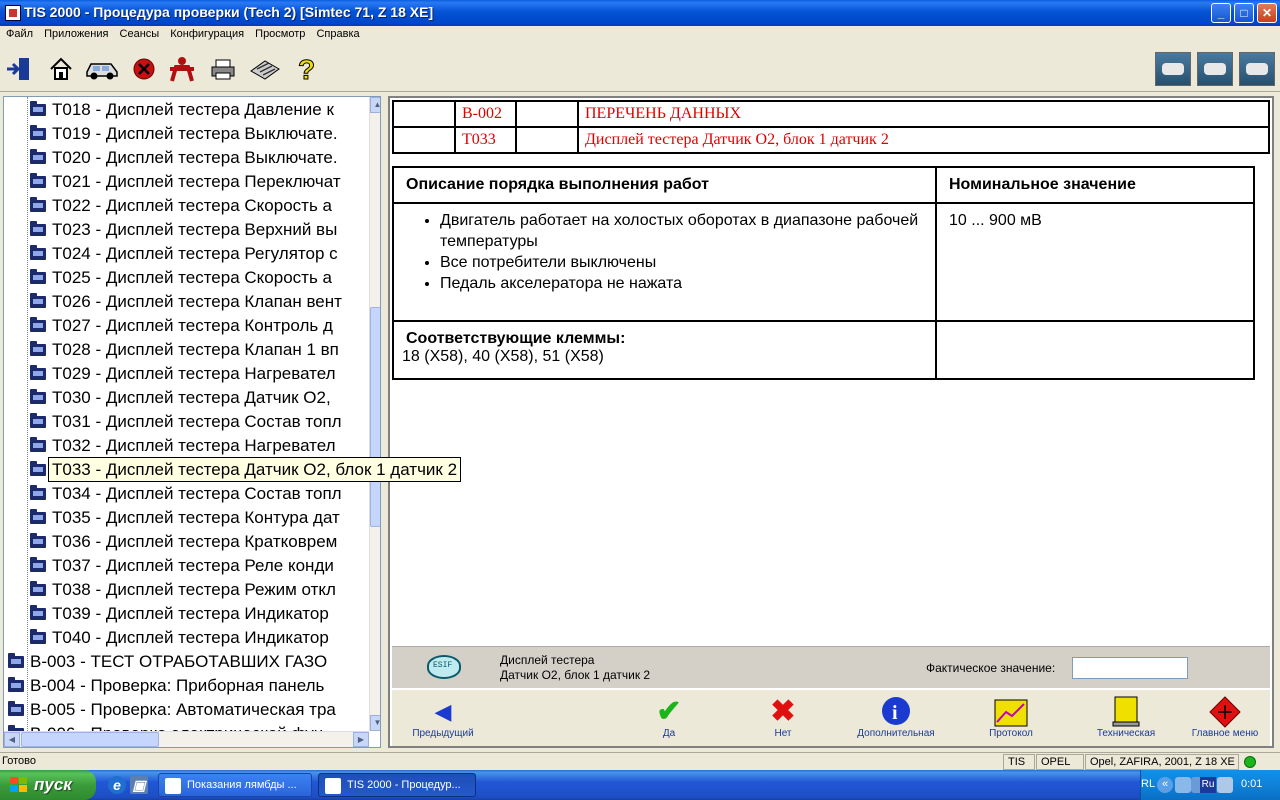 The height and width of the screenshot is (800, 1280). I want to click on tree-item: T032 - Дисплей тестера Нагревател, so click(183, 446).